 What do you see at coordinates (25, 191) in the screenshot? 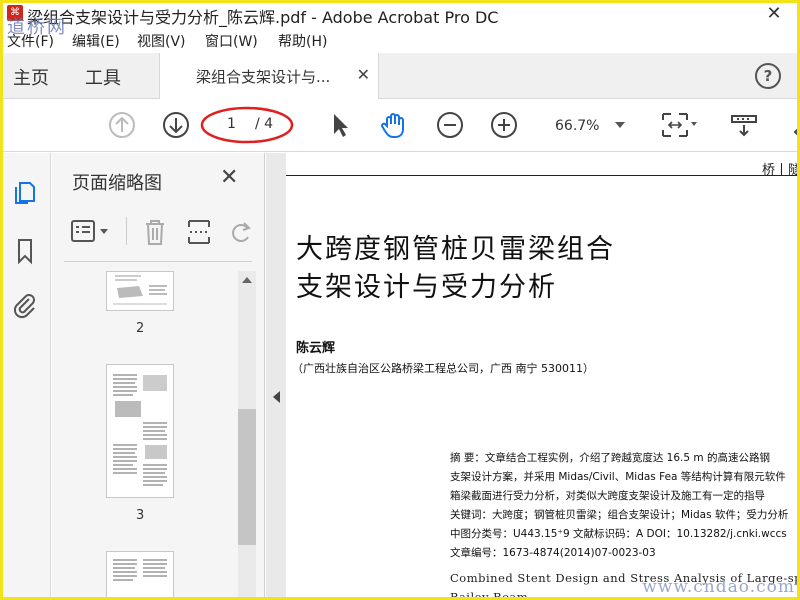
I see `page-thumbnails-icon` at bounding box center [25, 191].